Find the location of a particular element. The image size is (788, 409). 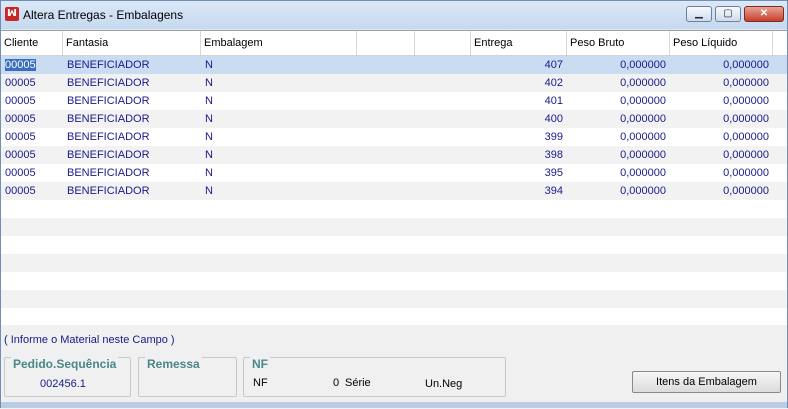

cell-entrega: 399 is located at coordinates (519, 137).